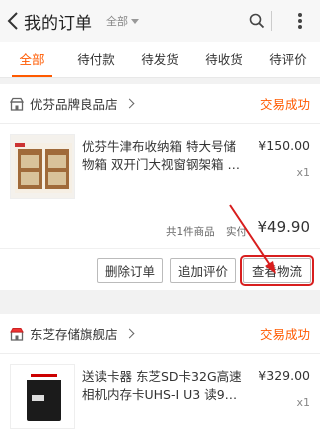 This screenshot has width=320, height=440. Describe the element at coordinates (284, 145) in the screenshot. I see `product-price: ¥150.00` at that location.